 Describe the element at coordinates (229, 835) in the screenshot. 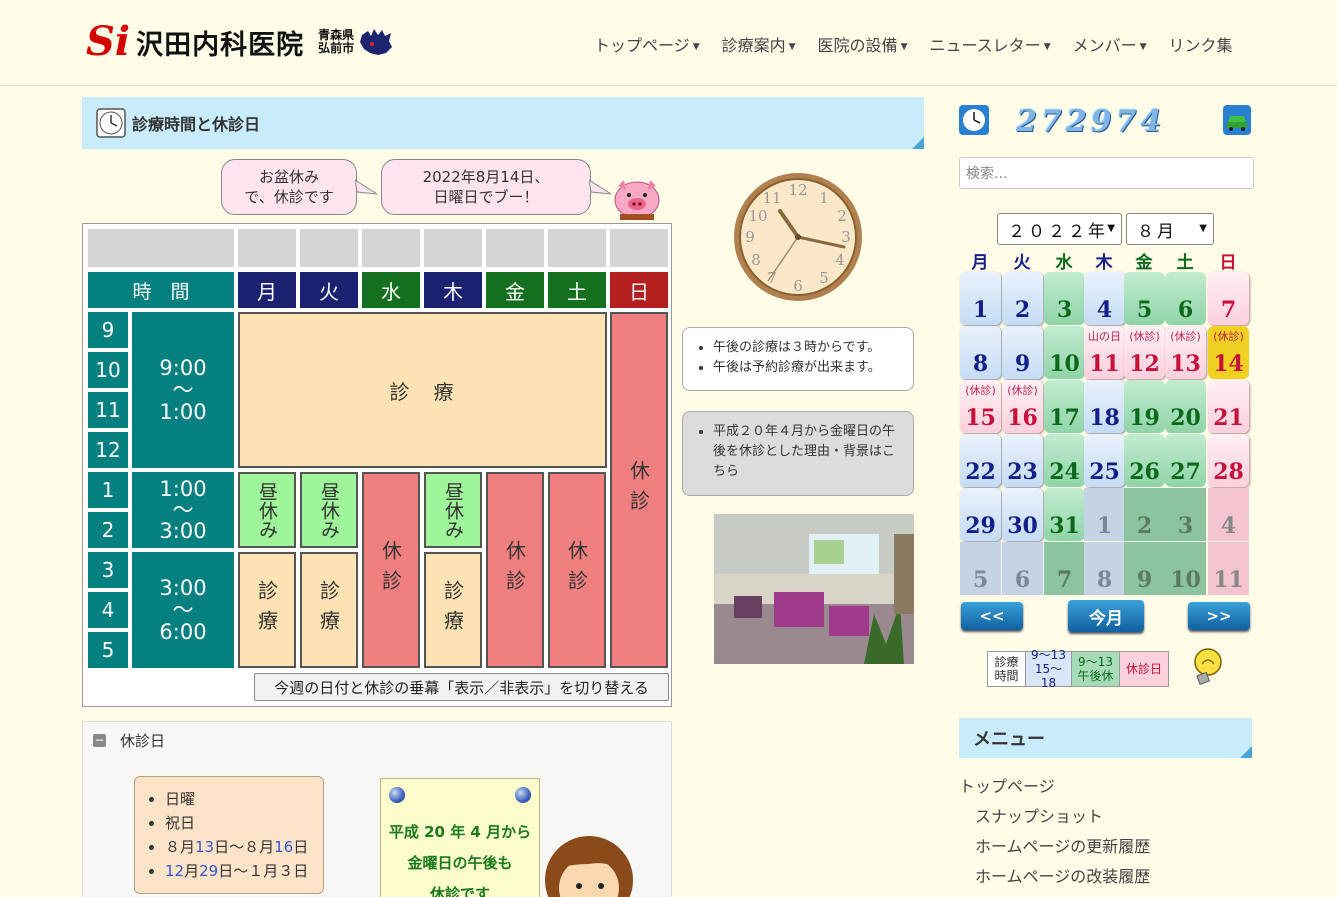

I see `closed-days-list: 日曜 祝日 ８月13日～８月16日 12月29日～１月３日` at that location.